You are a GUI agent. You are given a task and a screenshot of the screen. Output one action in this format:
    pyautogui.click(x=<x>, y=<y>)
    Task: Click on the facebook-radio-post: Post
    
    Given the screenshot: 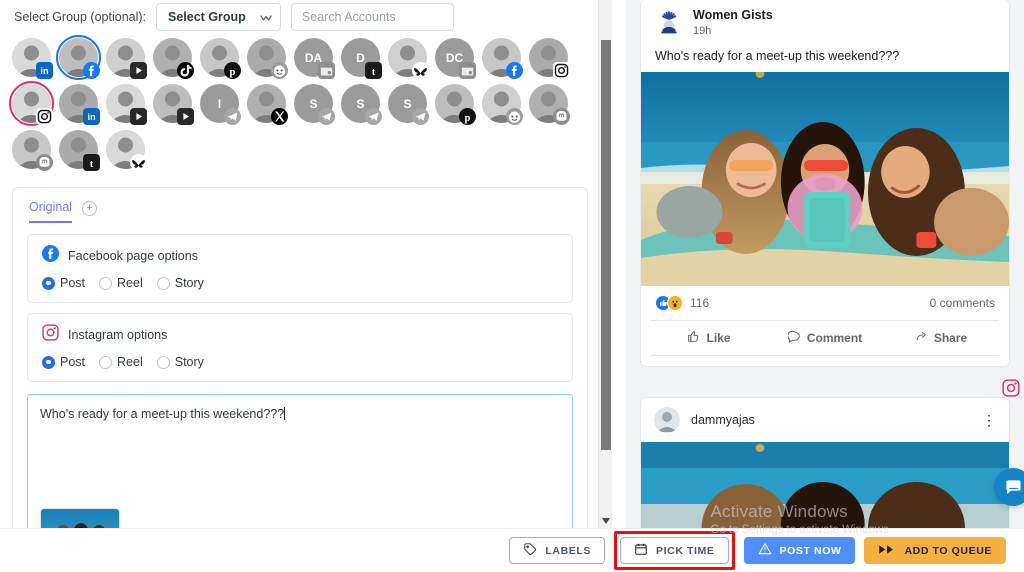 What is the action you would take?
    pyautogui.click(x=63, y=283)
    